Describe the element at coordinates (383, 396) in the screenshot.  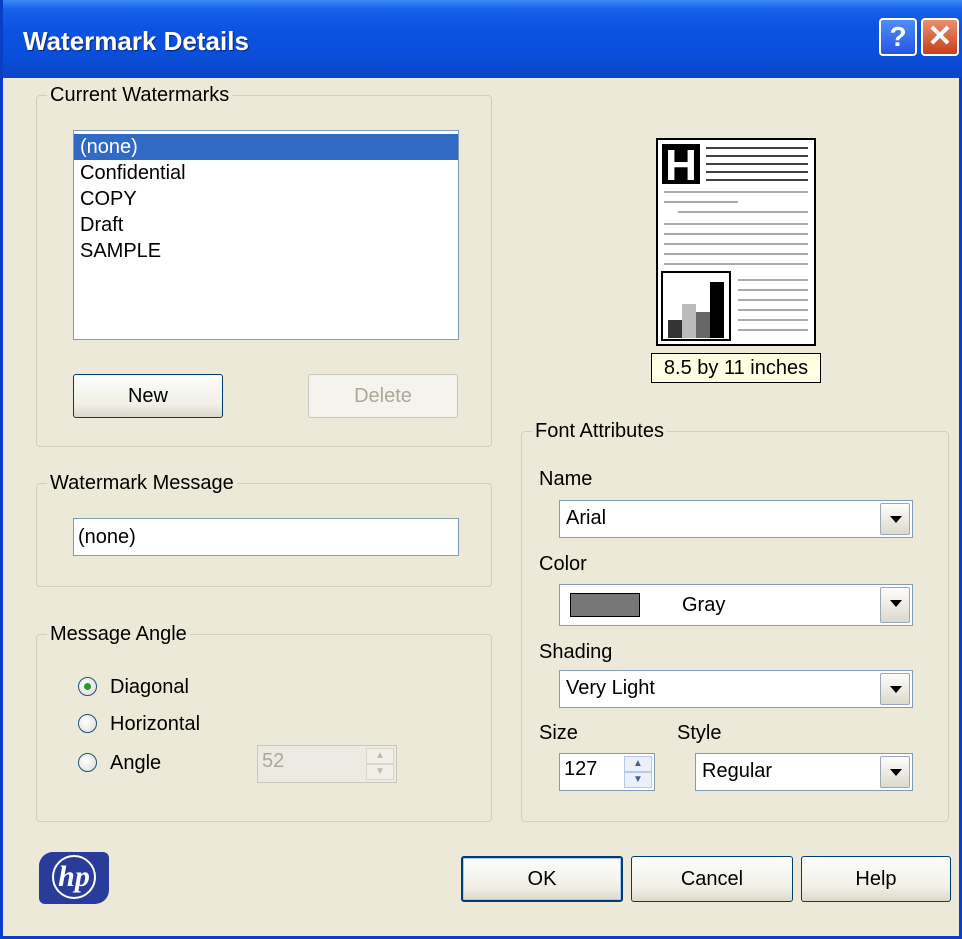
I see `delete-button: Delete` at that location.